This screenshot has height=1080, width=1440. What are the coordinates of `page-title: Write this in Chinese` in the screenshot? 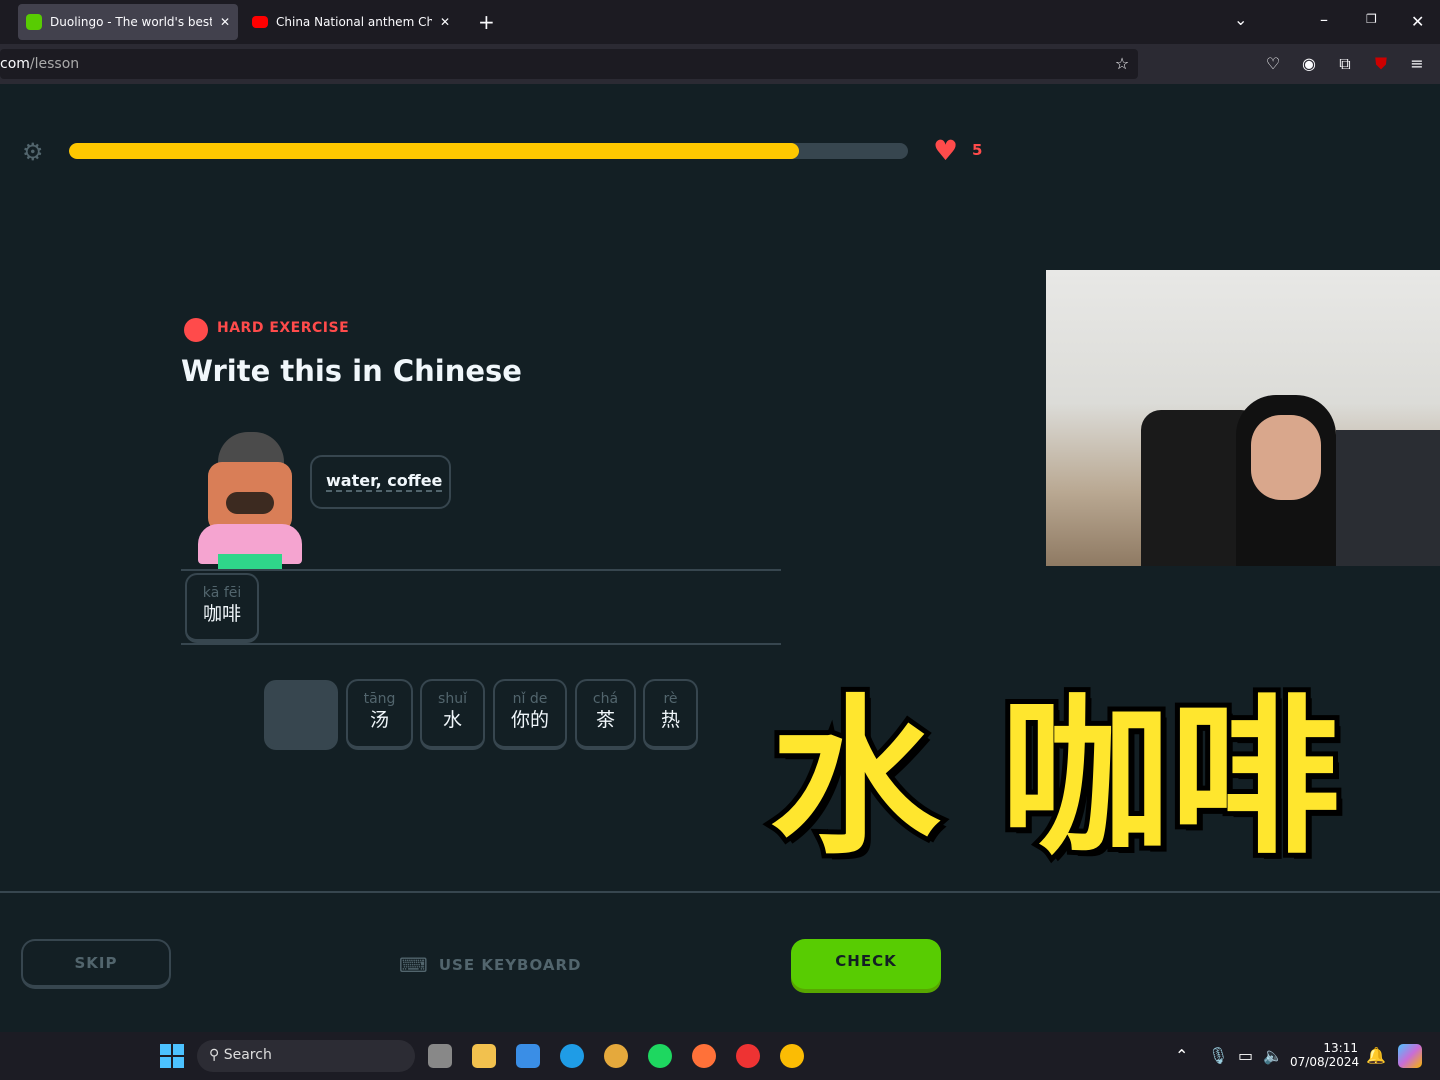 It's located at (351, 371).